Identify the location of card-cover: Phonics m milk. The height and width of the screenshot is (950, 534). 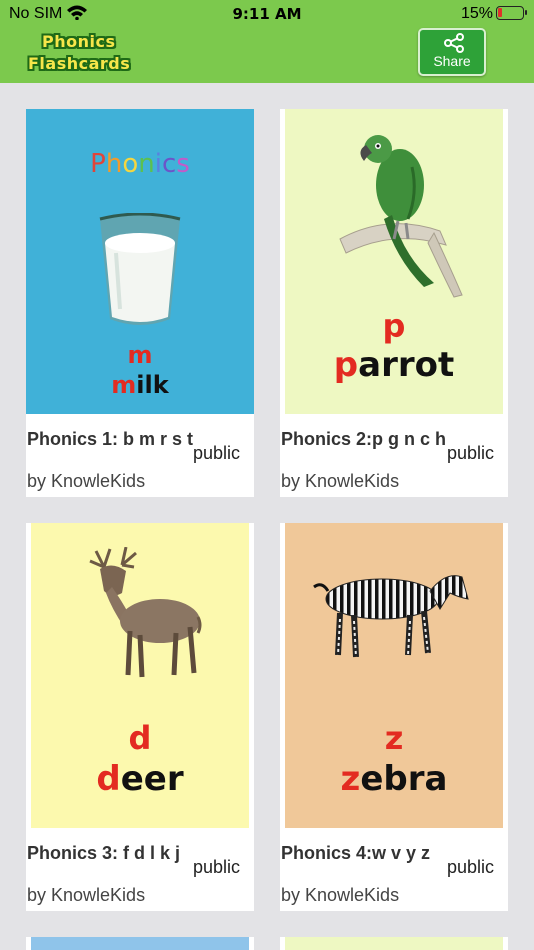
(140, 261).